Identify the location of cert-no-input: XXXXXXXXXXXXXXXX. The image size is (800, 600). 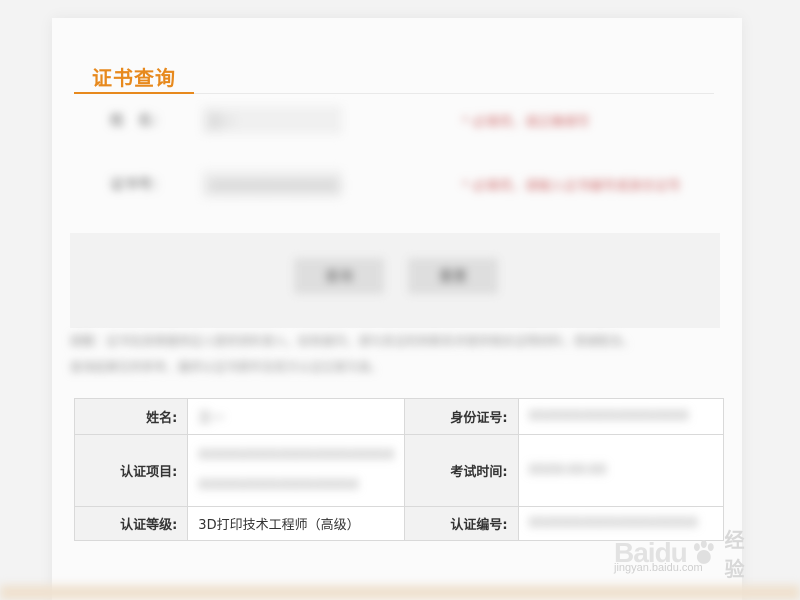
(272, 184).